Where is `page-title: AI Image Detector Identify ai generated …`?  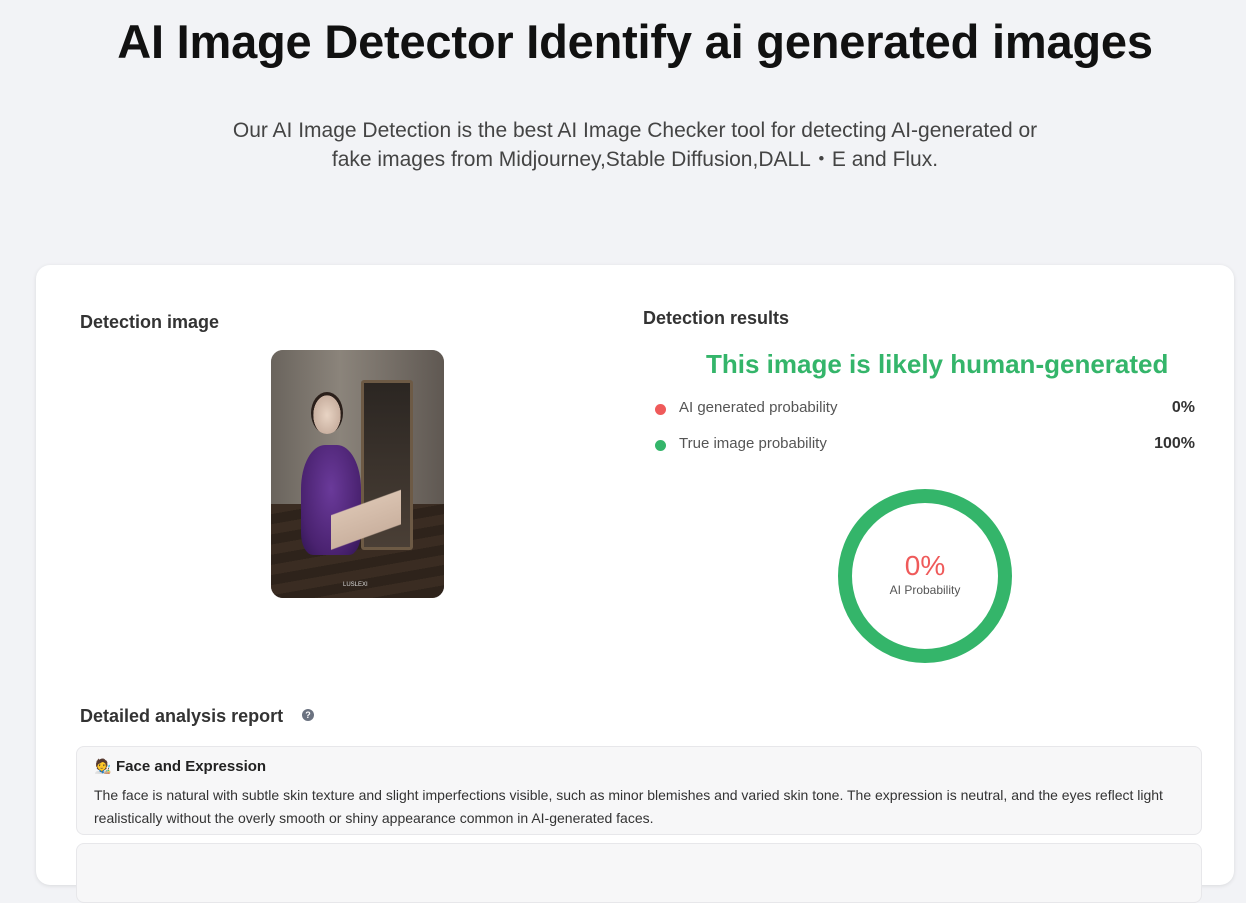 page-title: AI Image Detector Identify ai generated … is located at coordinates (635, 41).